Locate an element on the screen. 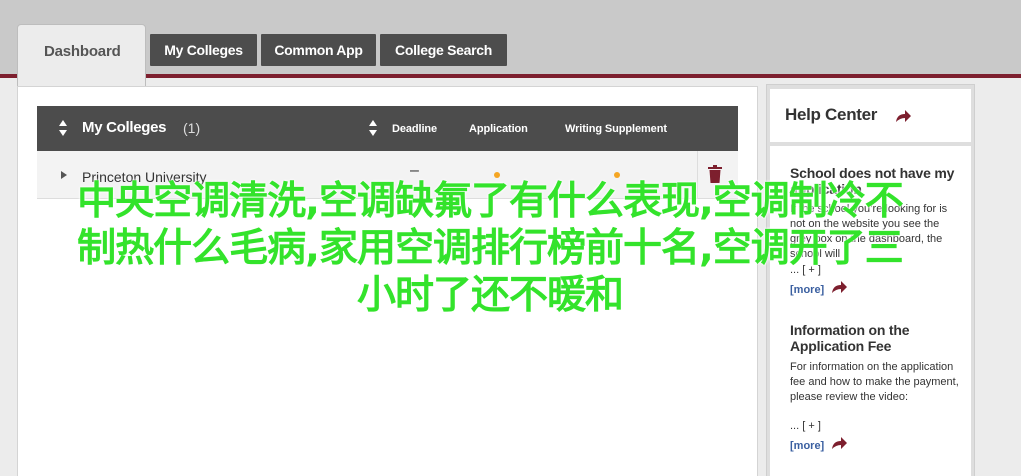  tab-my-colleges: My Colleges is located at coordinates (203, 50).